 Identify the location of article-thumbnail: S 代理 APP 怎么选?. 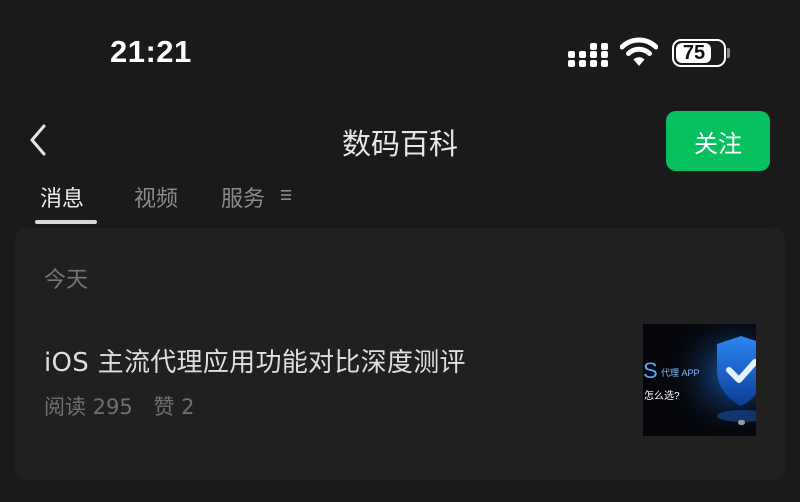
(699, 380).